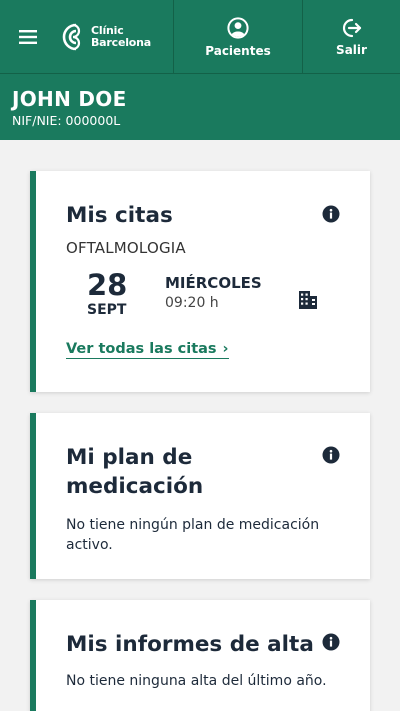  I want to click on logo-text: Clínic Barcelona, so click(121, 37).